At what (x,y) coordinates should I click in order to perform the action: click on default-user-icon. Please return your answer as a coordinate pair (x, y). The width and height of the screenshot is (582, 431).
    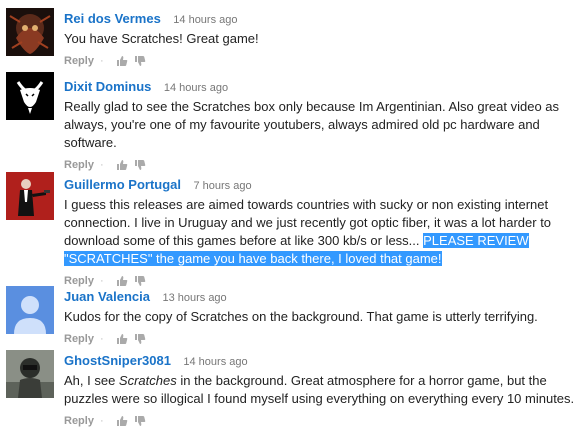
    Looking at the image, I should click on (30, 310).